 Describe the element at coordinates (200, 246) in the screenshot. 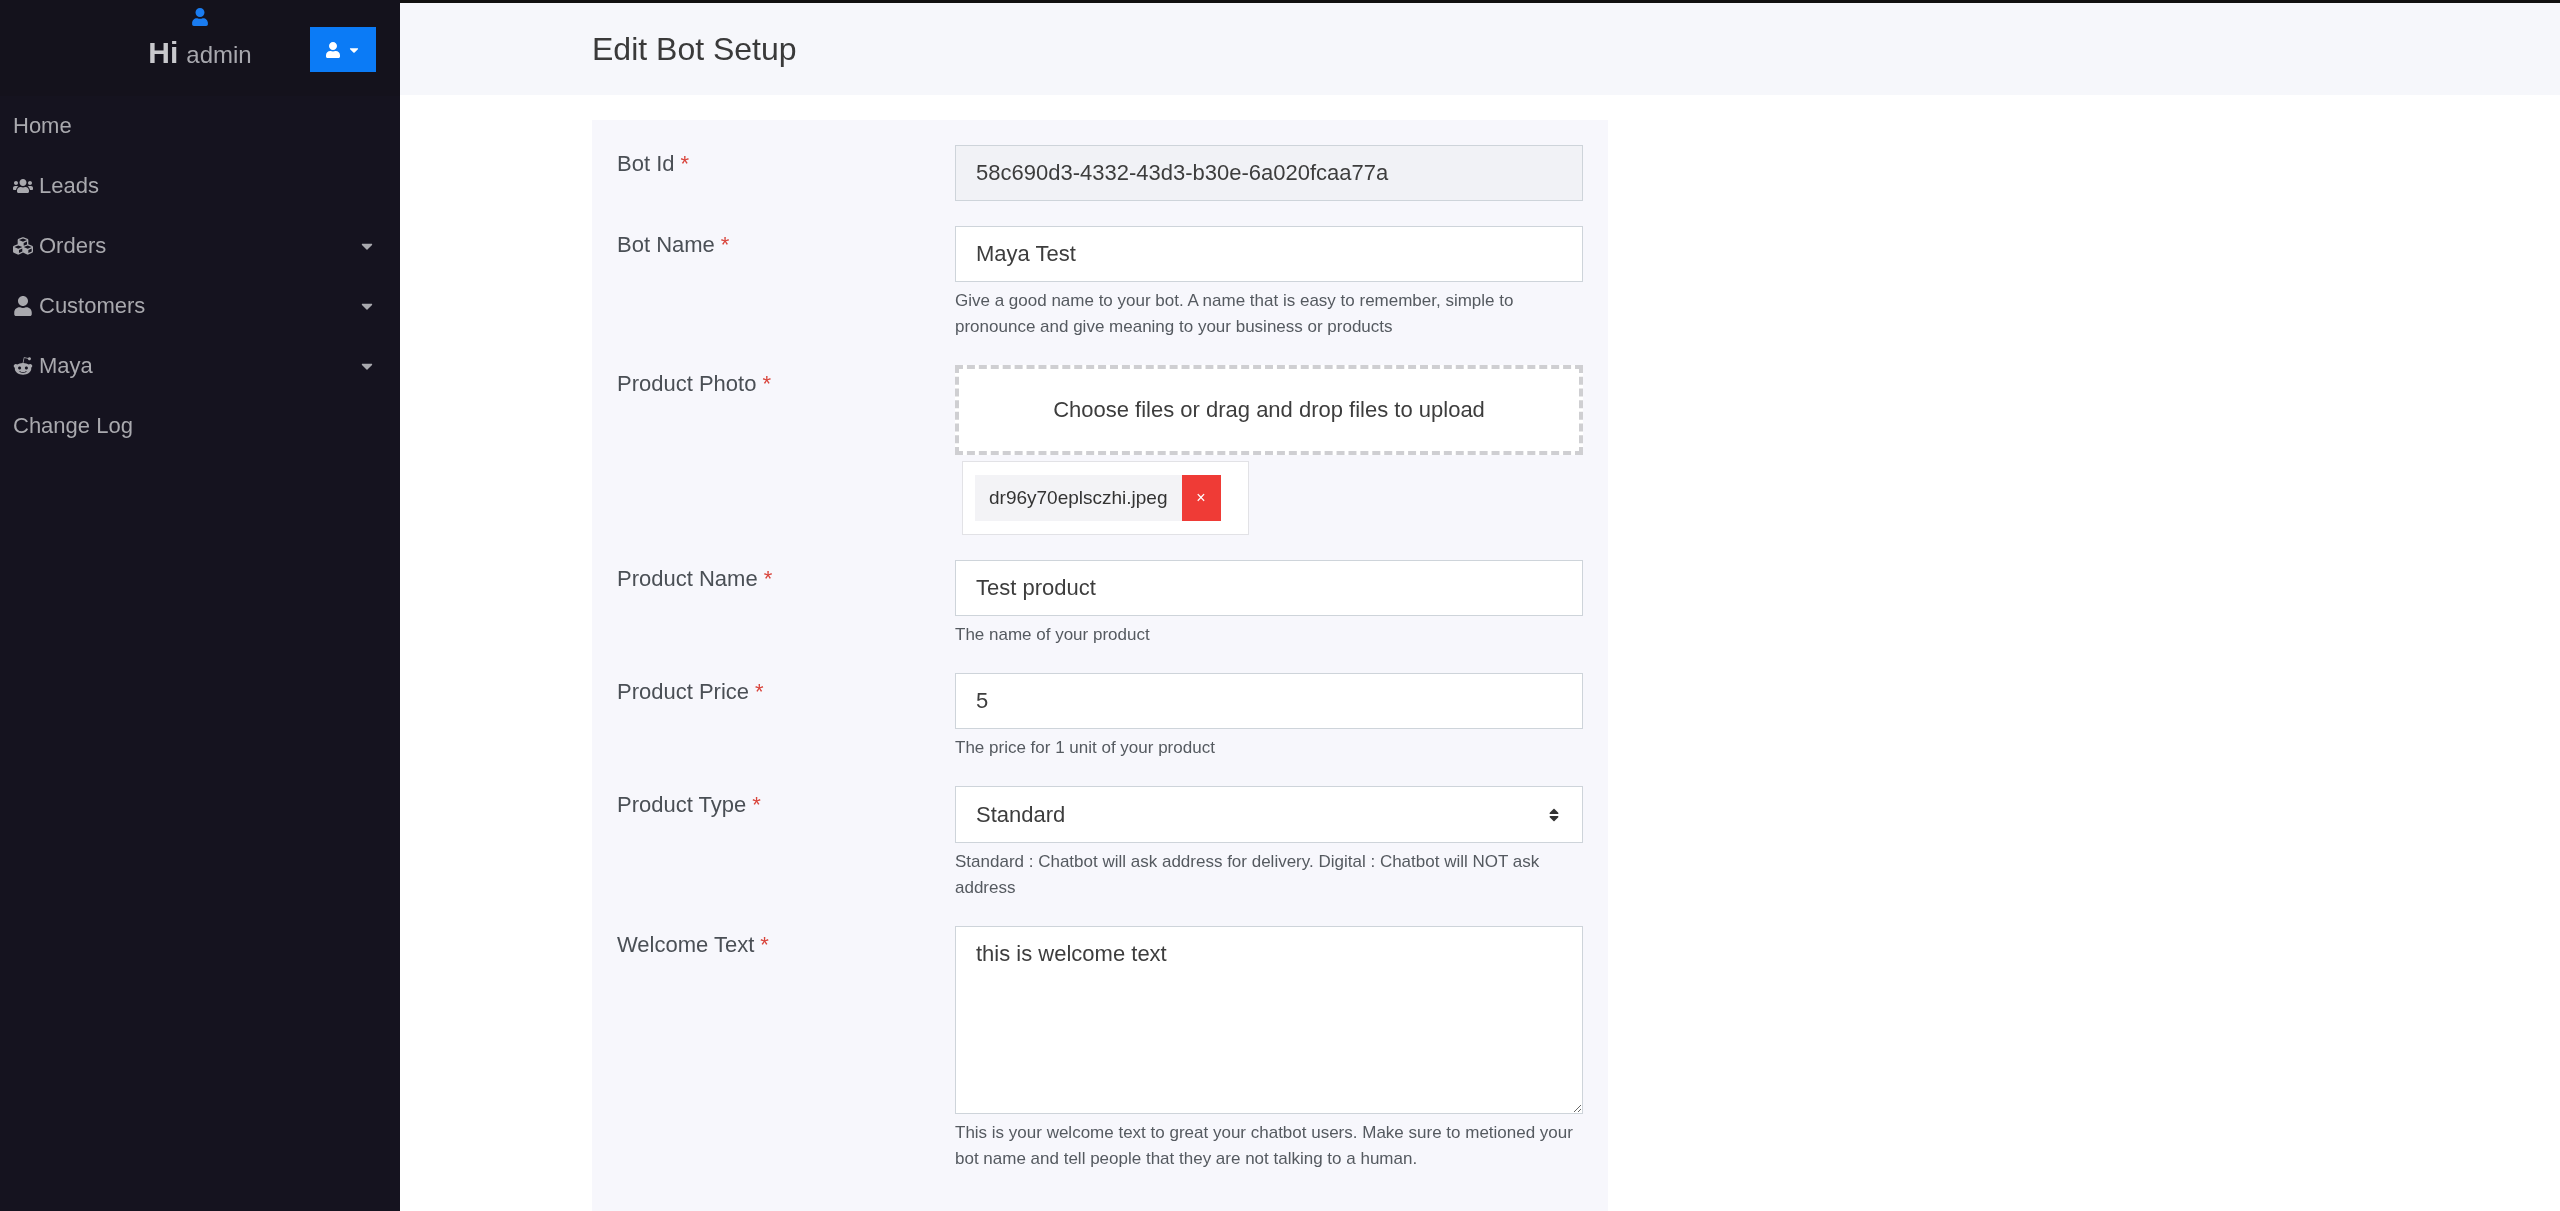

I see `nav-item: Orders` at that location.